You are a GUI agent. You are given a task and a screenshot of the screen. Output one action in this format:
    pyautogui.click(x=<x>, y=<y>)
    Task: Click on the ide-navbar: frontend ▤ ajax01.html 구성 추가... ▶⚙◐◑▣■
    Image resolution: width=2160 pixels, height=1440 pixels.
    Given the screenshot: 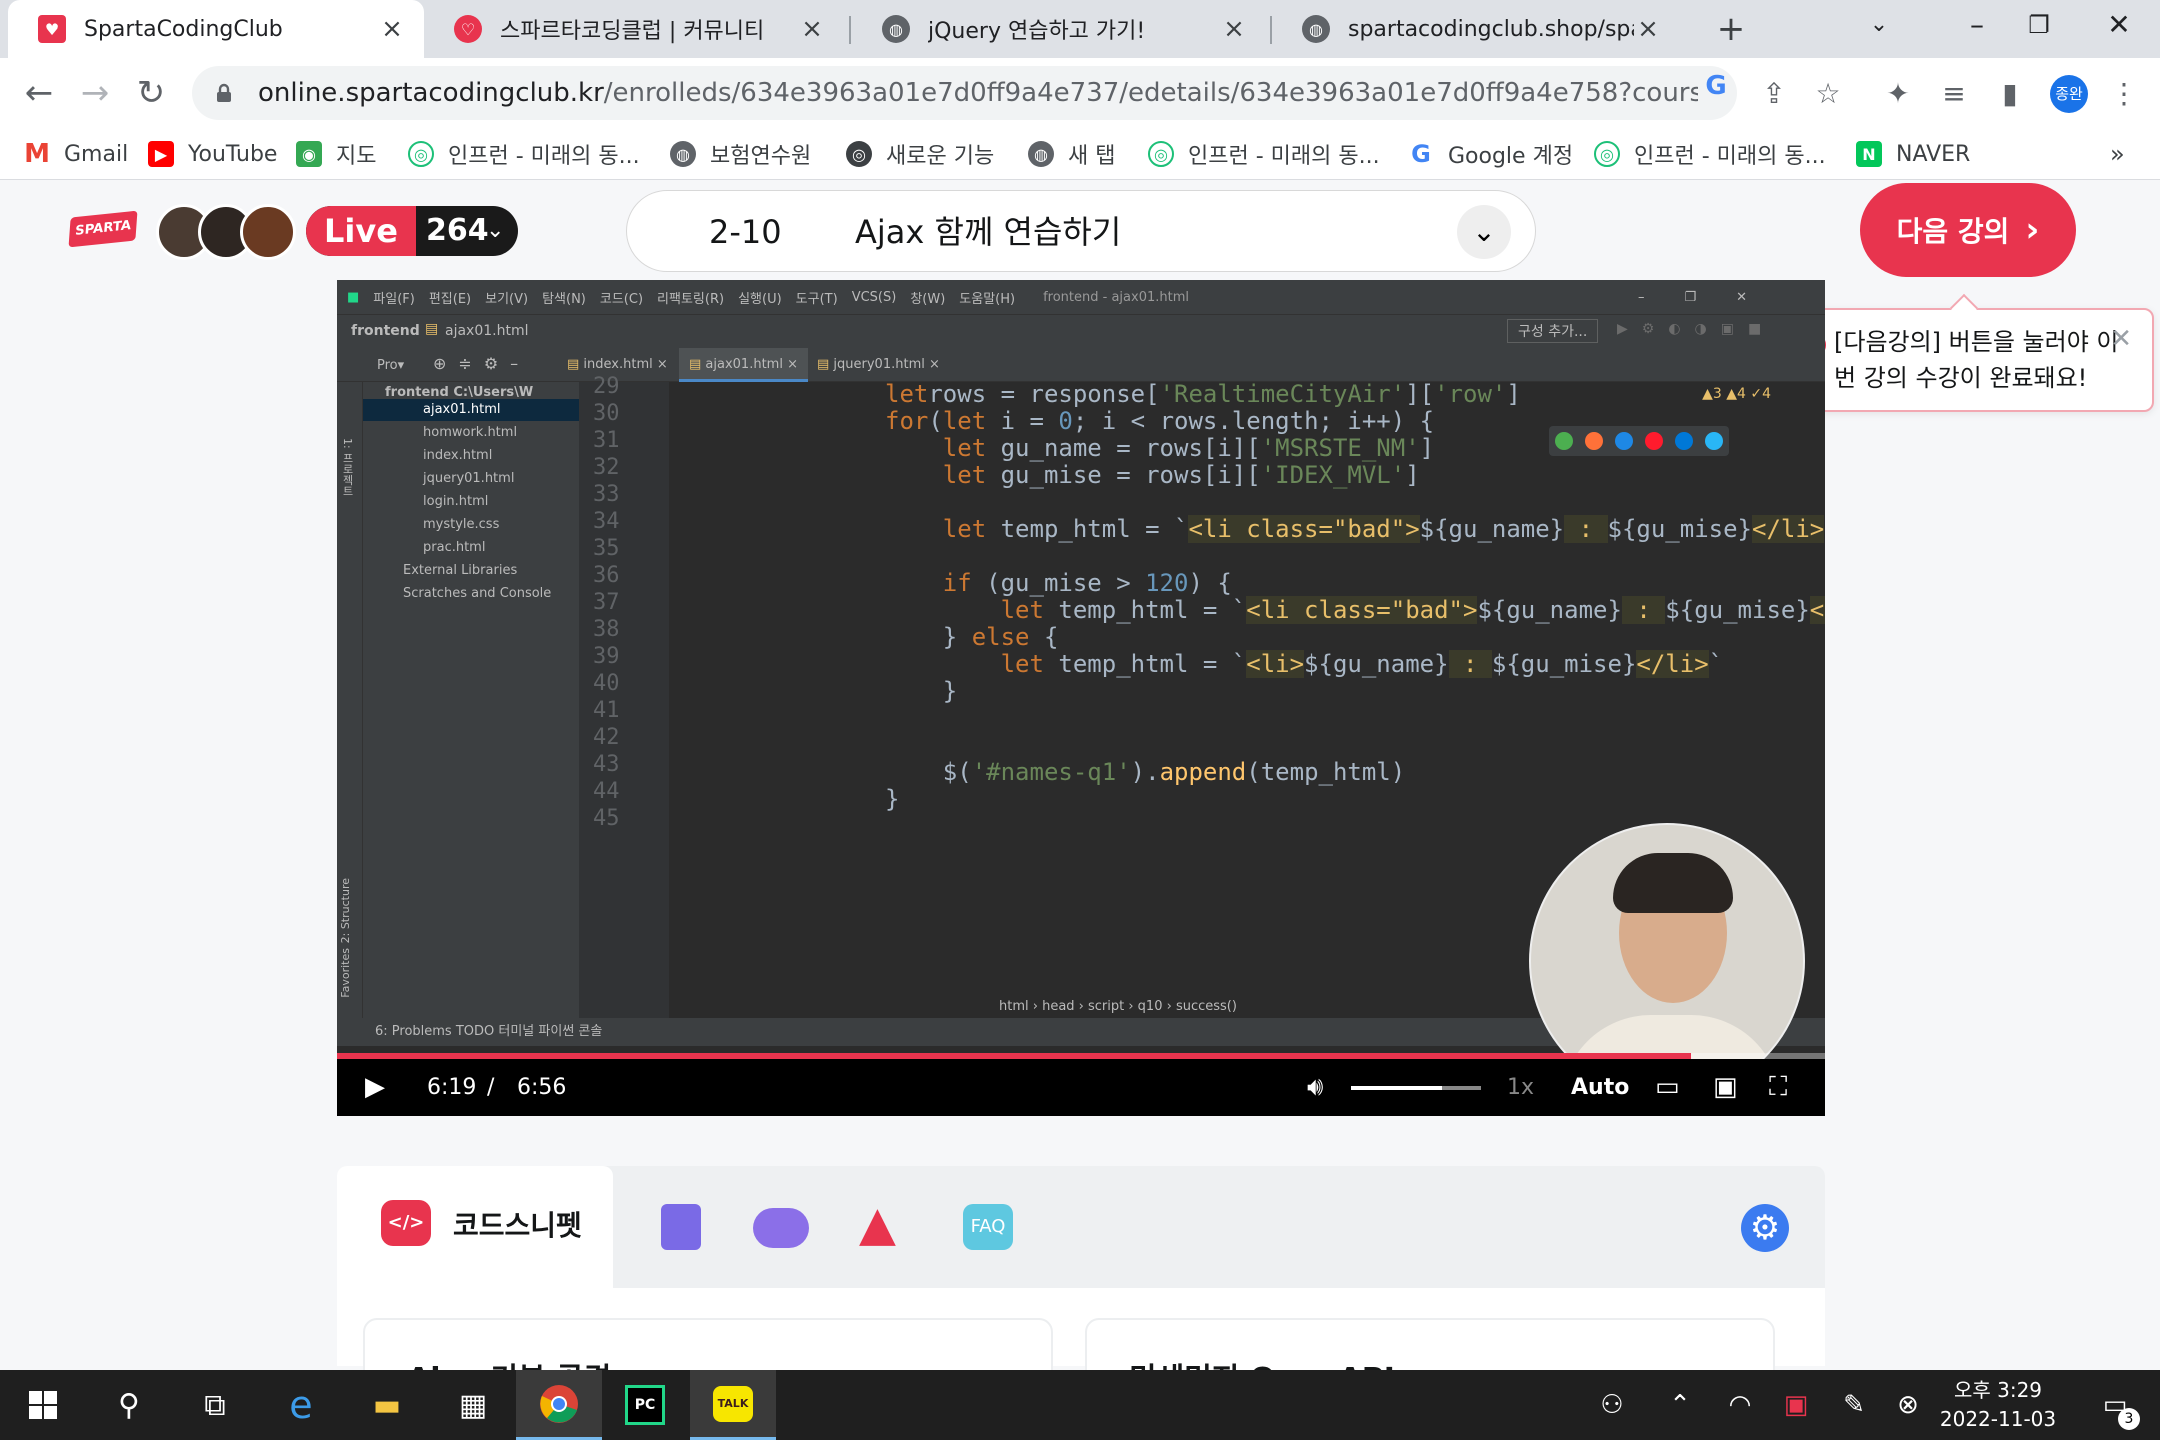 What is the action you would take?
    pyautogui.click(x=1081, y=331)
    